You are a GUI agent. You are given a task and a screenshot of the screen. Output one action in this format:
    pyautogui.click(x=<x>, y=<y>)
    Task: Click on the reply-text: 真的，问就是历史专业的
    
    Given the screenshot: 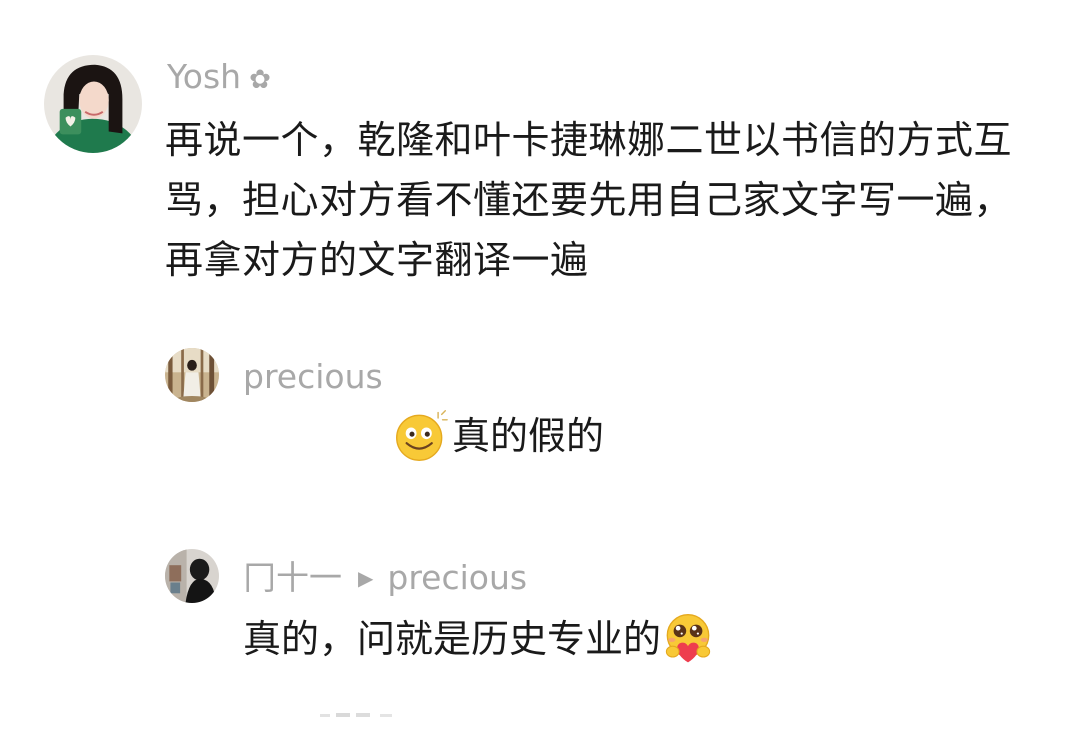 What is the action you would take?
    pyautogui.click(x=452, y=639)
    